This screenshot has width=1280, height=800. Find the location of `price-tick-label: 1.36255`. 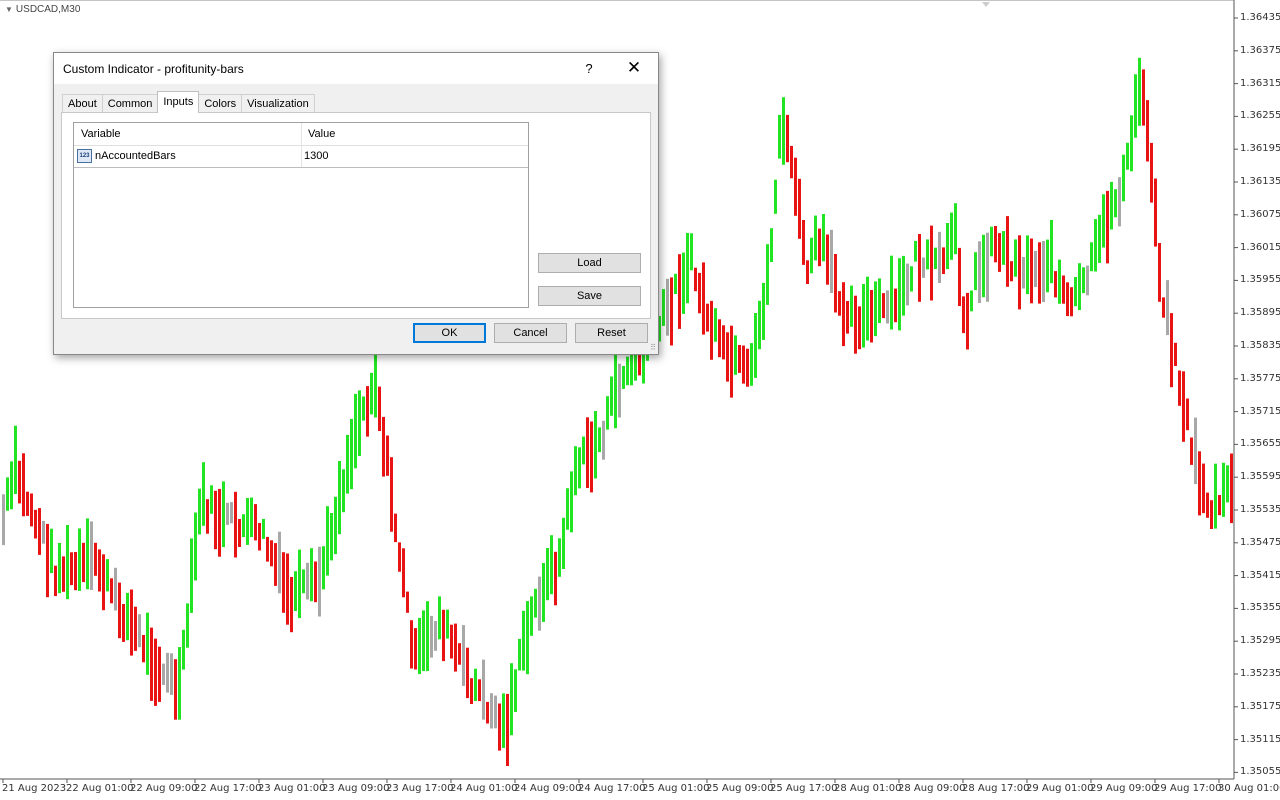

price-tick-label: 1.36255 is located at coordinates (1260, 116).